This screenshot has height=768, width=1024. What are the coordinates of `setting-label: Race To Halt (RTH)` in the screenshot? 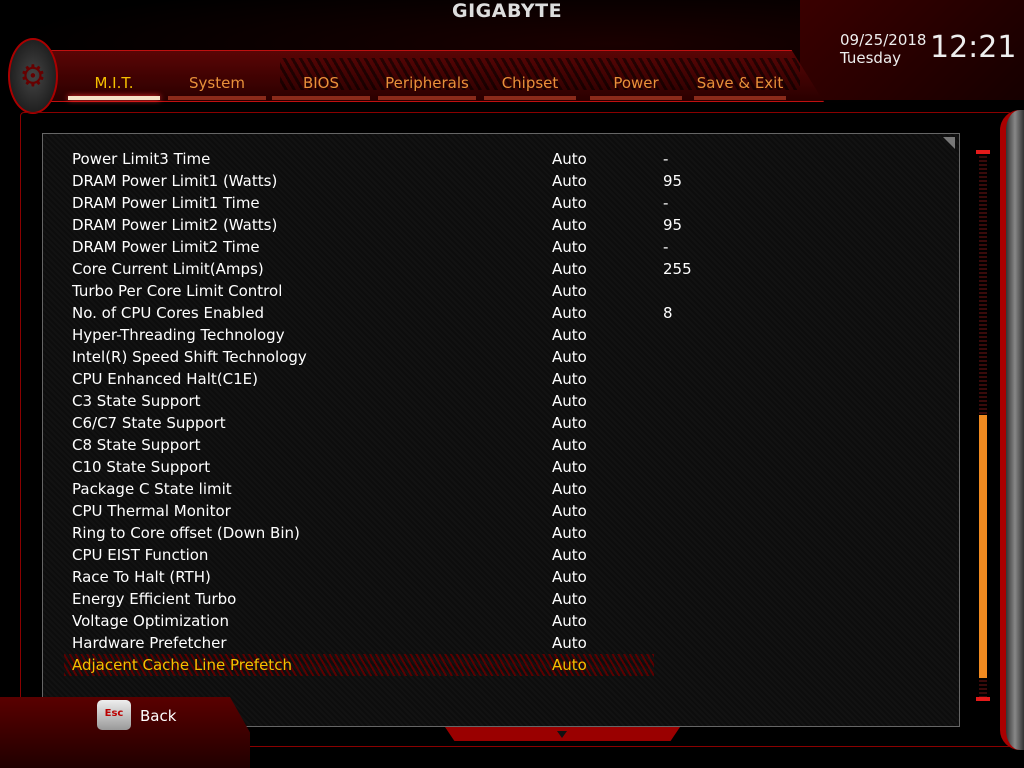 It's located at (141, 577).